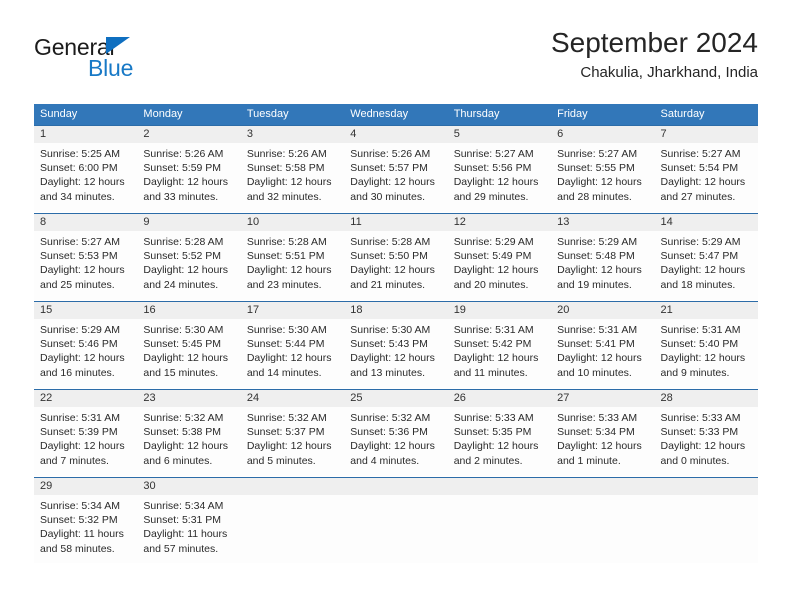 This screenshot has height=612, width=792. What do you see at coordinates (292, 134) in the screenshot?
I see `day-number-band: 3` at bounding box center [292, 134].